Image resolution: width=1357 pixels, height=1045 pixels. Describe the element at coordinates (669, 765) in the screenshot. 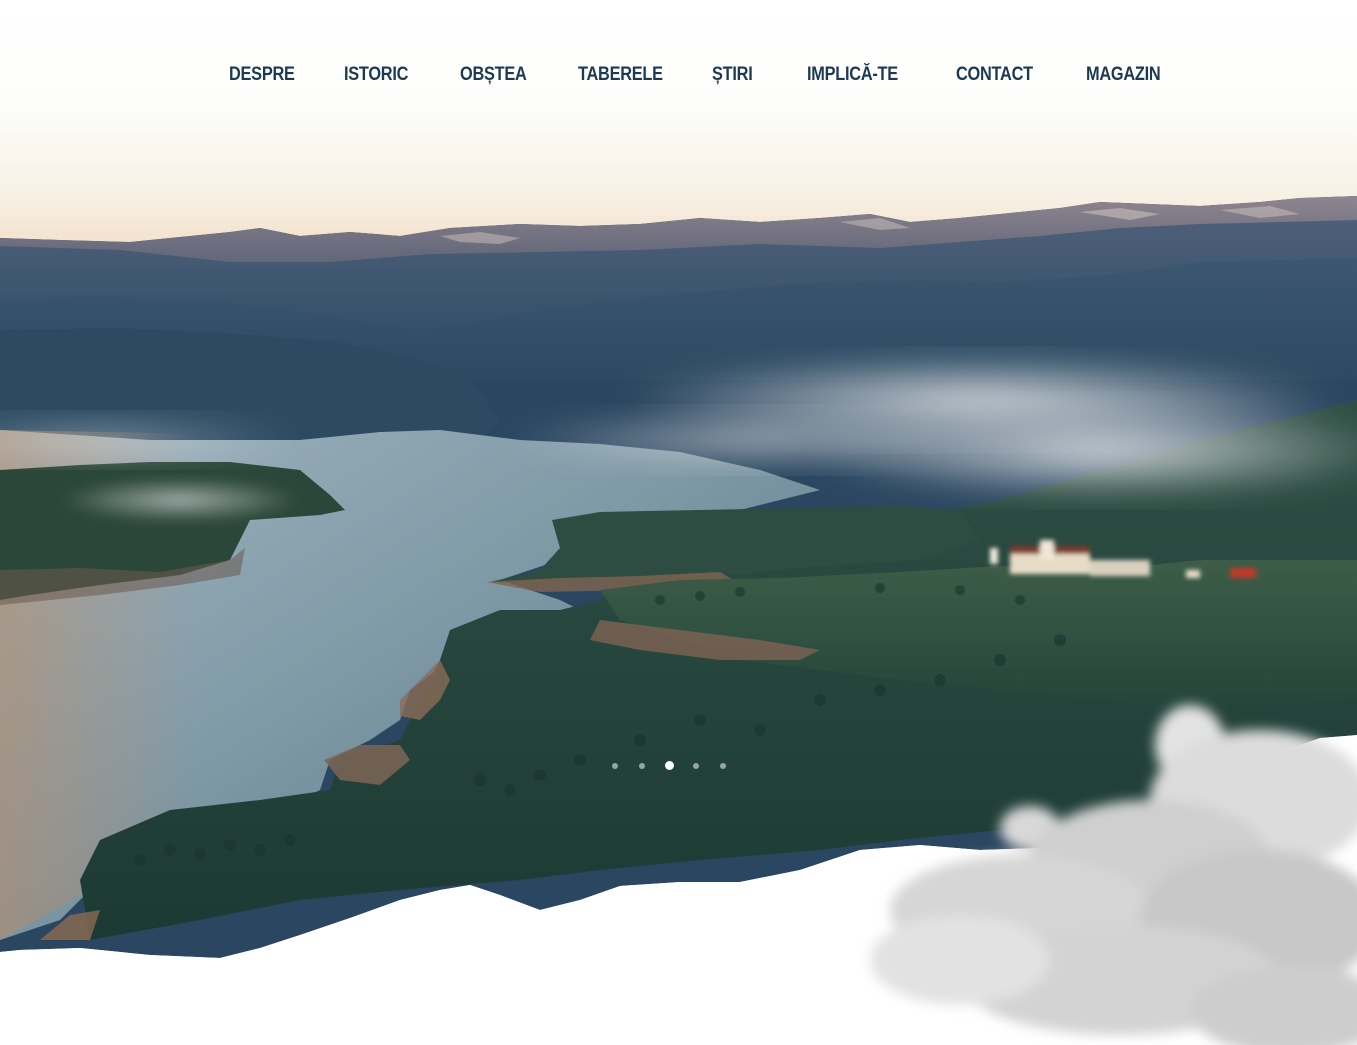

I see `slider-dot-active` at that location.